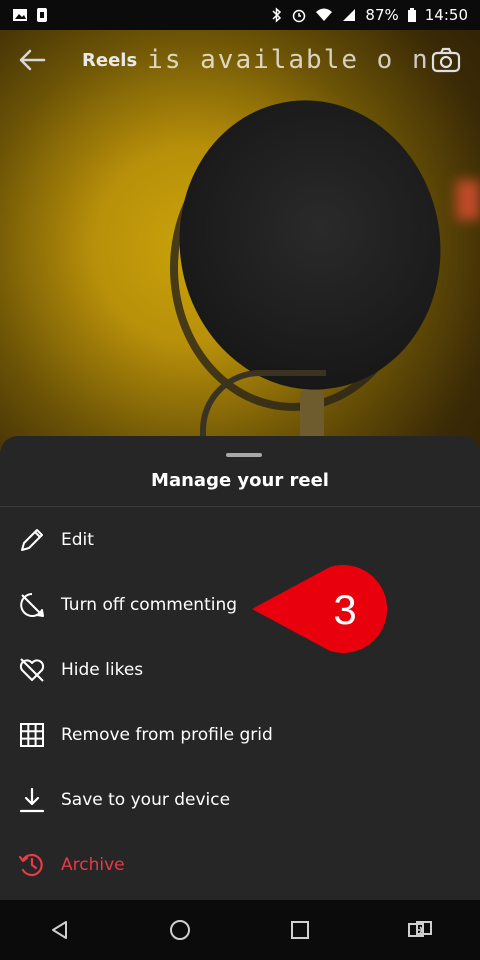 Image resolution: width=480 pixels, height=960 pixels. I want to click on pencil-icon, so click(32, 540).